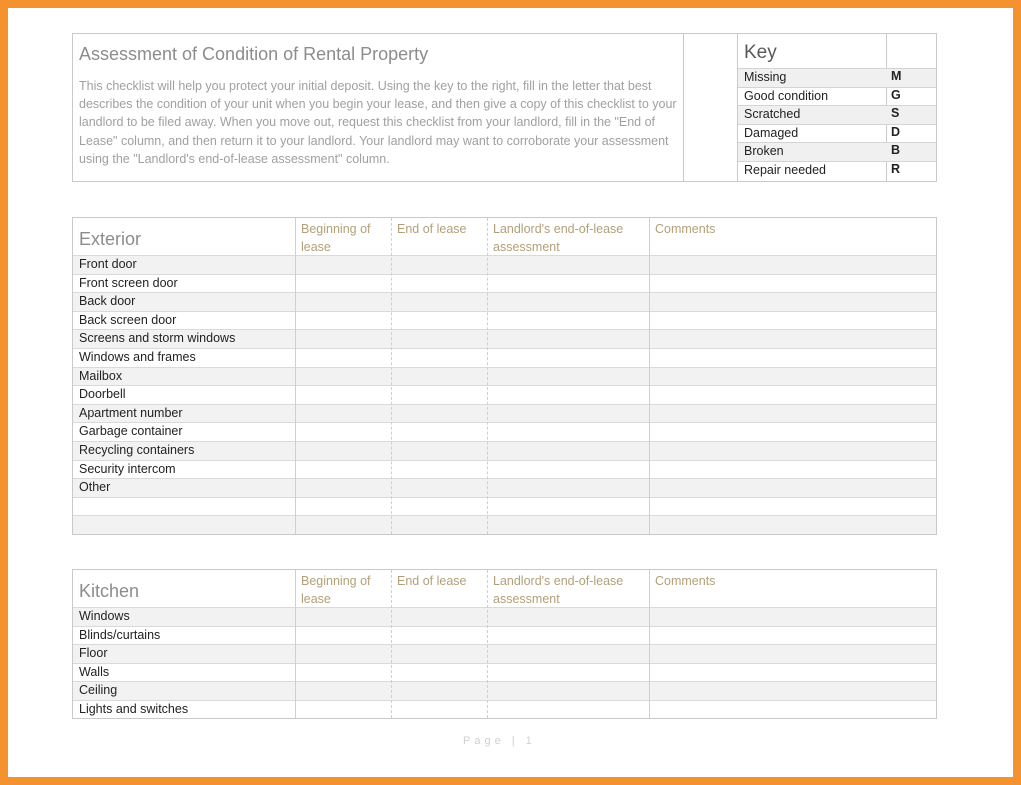  What do you see at coordinates (504, 469) in the screenshot?
I see `table-row: Security intercom` at bounding box center [504, 469].